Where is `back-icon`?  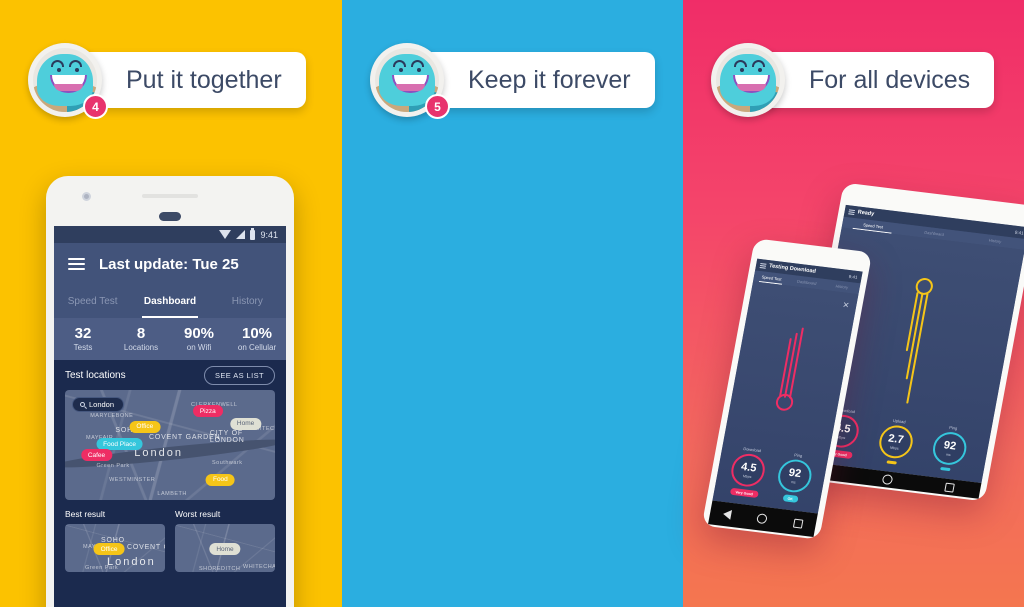 back-icon is located at coordinates (727, 514).